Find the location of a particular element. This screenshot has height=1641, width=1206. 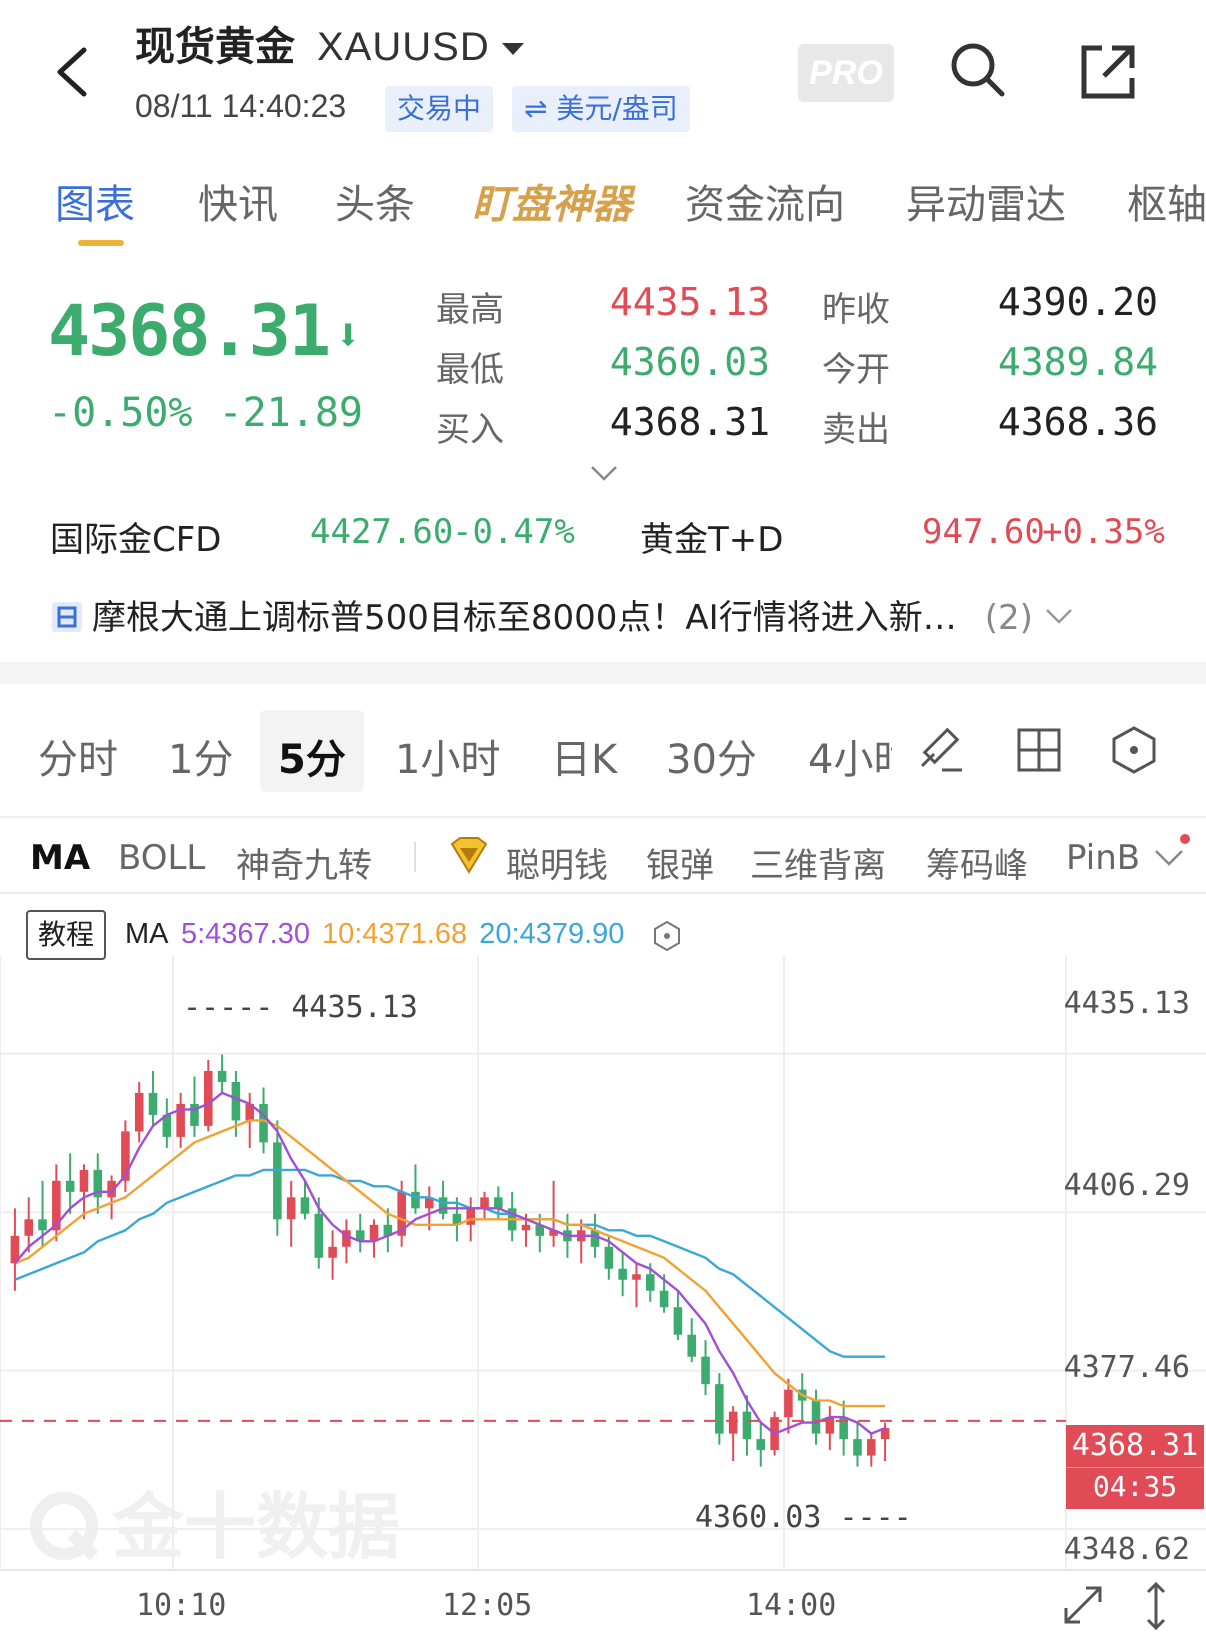

pro-badge: PRO is located at coordinates (846, 73).